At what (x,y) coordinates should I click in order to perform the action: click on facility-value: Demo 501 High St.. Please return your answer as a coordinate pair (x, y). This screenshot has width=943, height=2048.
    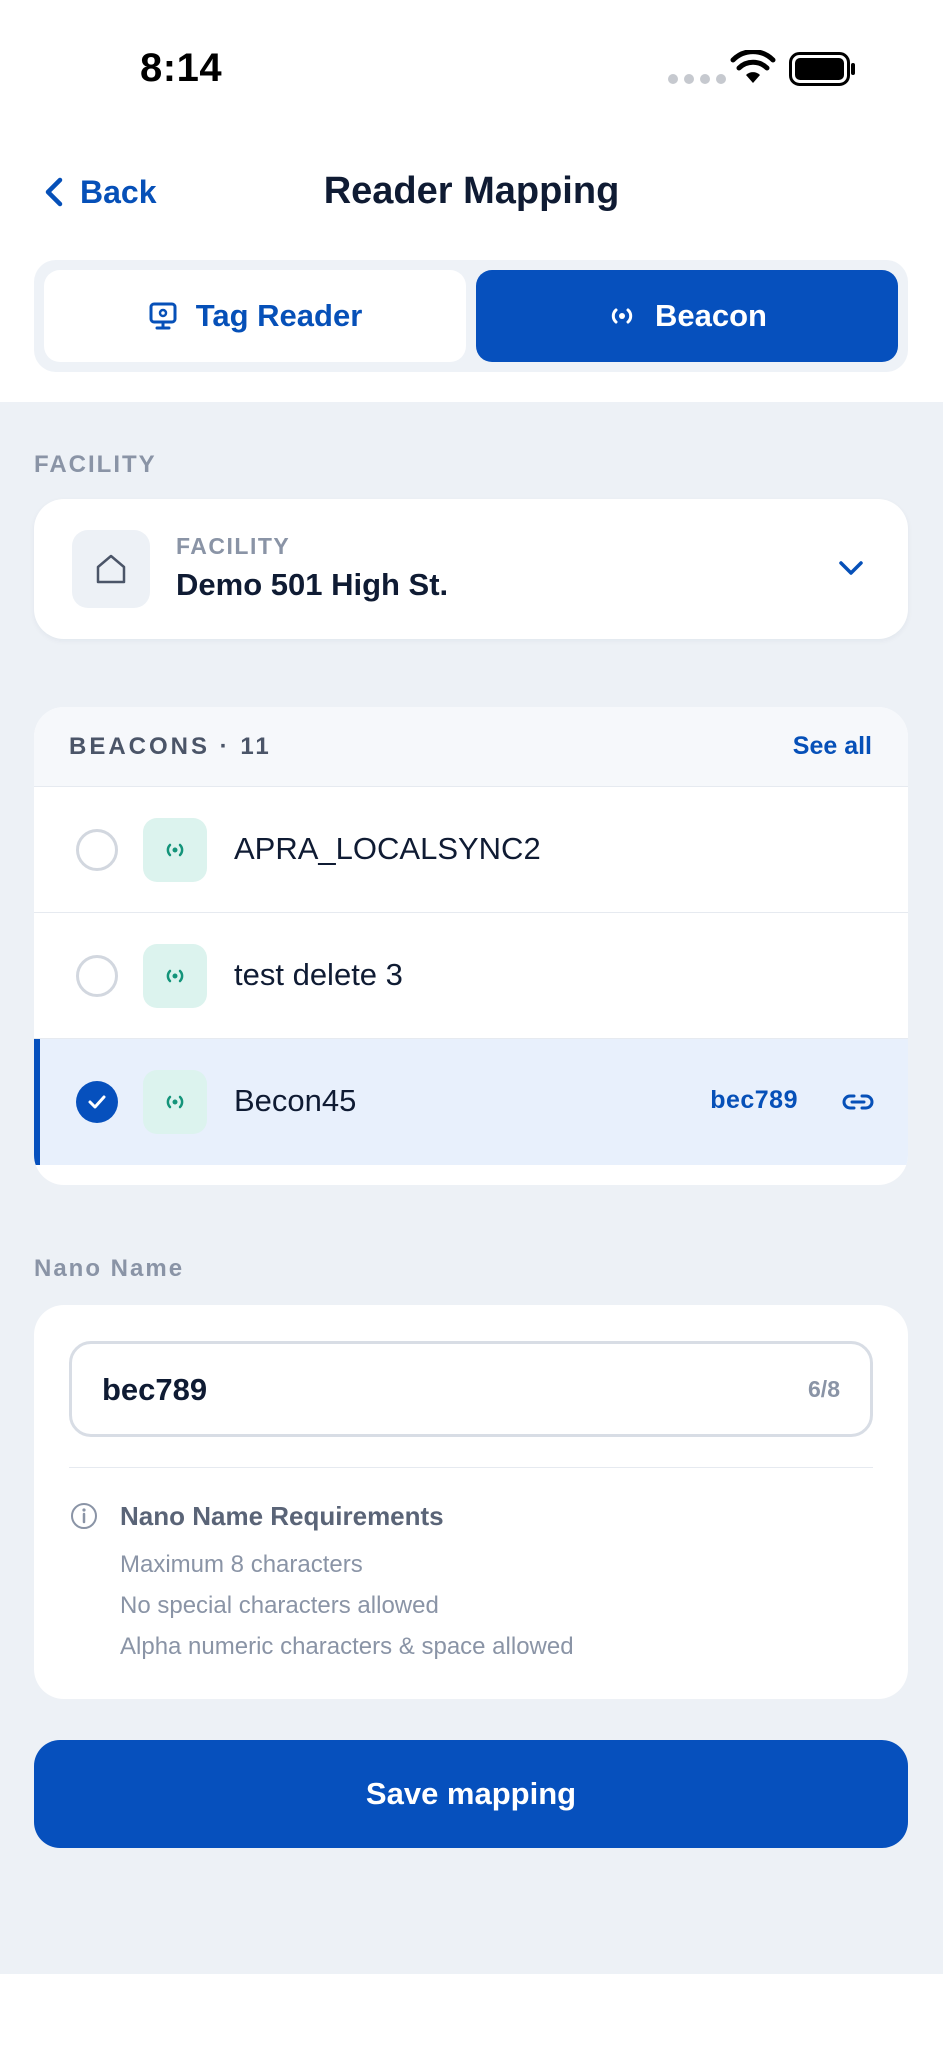
    Looking at the image, I should click on (312, 584).